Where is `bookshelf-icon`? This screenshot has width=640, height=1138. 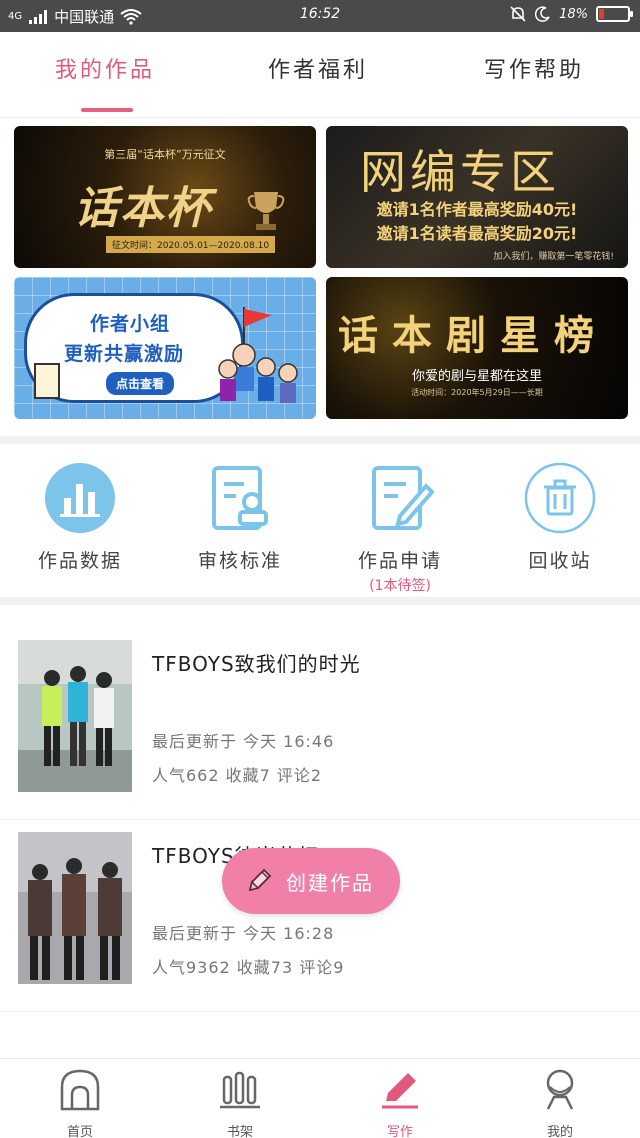
bookshelf-icon is located at coordinates (240, 1090).